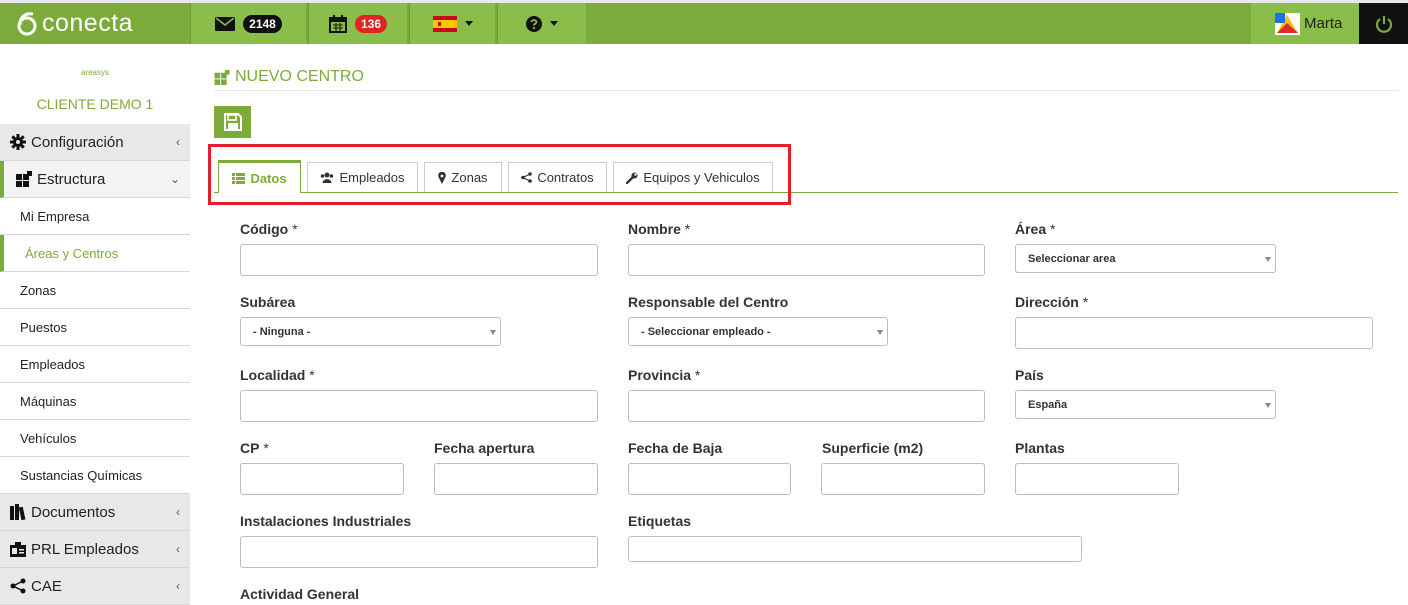 Image resolution: width=1408 pixels, height=605 pixels. Describe the element at coordinates (1145, 258) in the screenshot. I see `area-select: Seleccionar area` at that location.